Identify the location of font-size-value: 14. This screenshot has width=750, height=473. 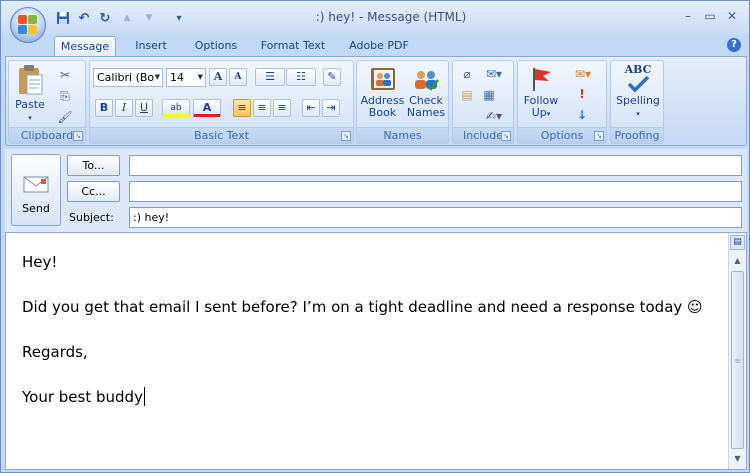
(177, 77).